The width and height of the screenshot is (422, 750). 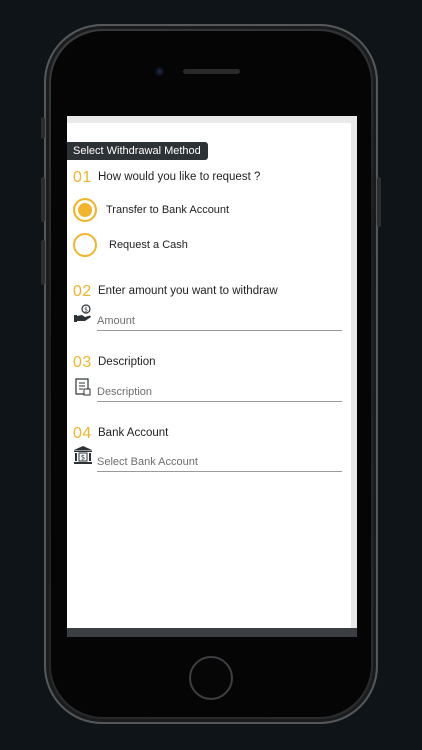 What do you see at coordinates (43, 128) in the screenshot?
I see `silent-switch` at bounding box center [43, 128].